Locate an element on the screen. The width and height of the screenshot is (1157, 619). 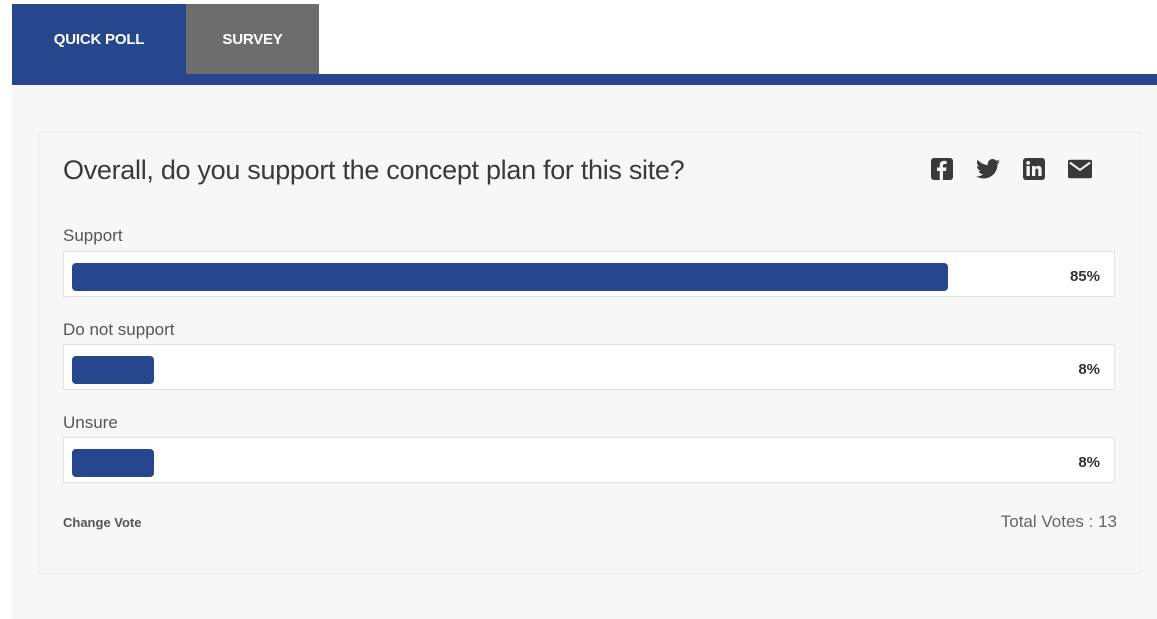
tab-bar: QUICK POLL SURVEY is located at coordinates (165, 39).